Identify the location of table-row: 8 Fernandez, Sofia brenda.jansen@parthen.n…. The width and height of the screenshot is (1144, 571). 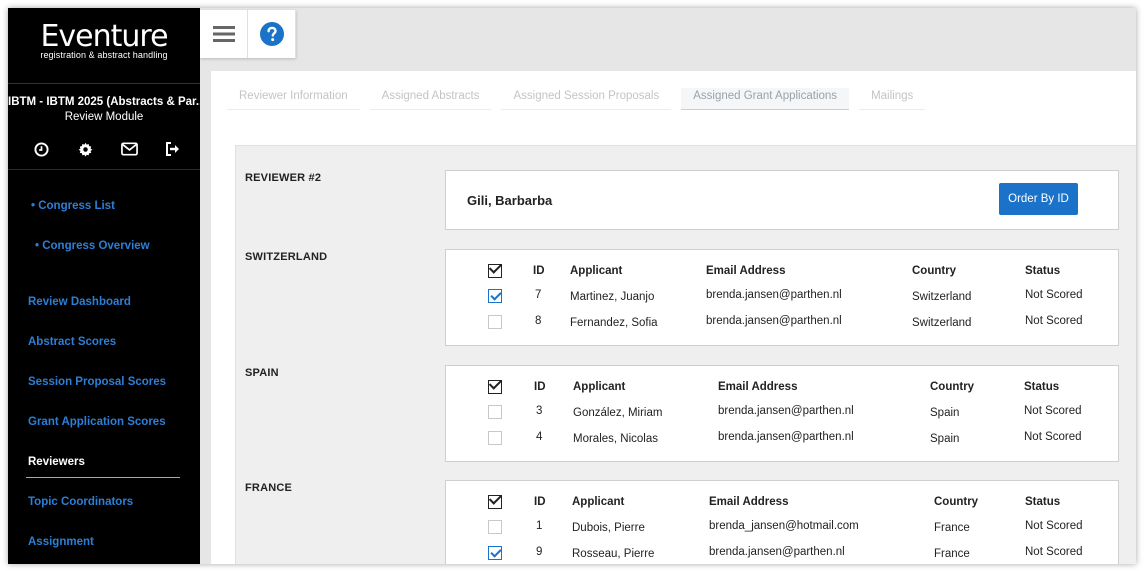
(782, 326).